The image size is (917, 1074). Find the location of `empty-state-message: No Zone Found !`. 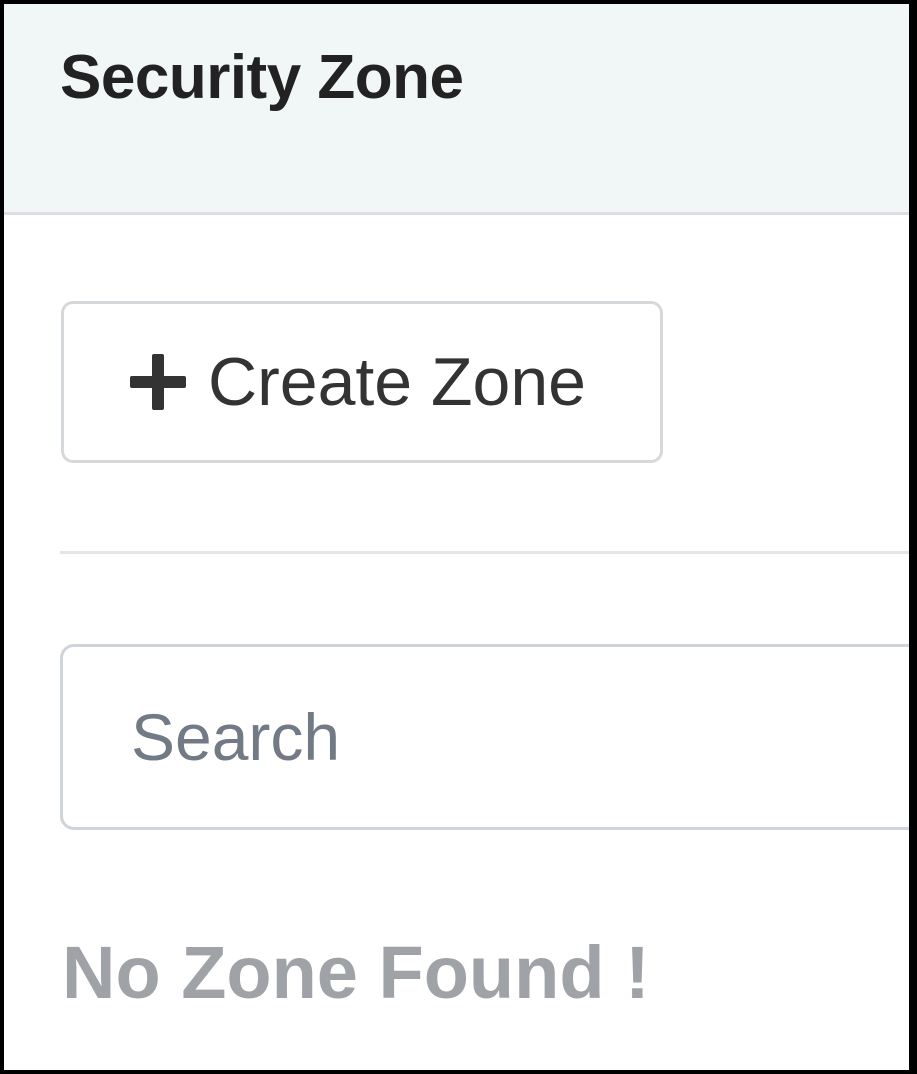

empty-state-message: No Zone Found ! is located at coordinates (356, 972).